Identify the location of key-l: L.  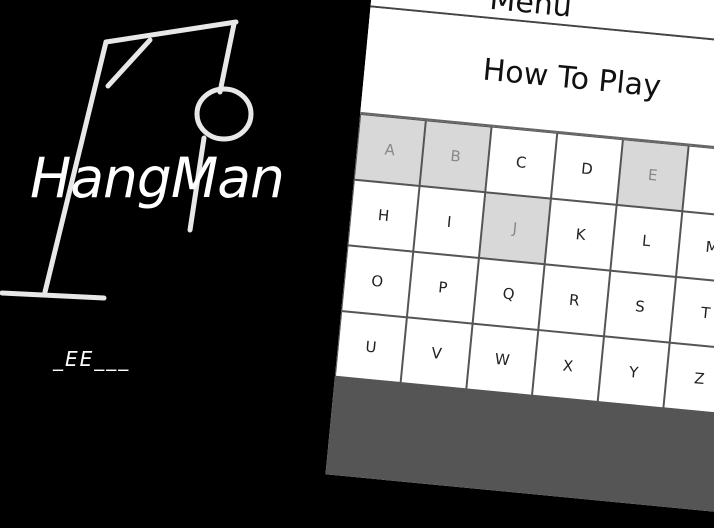
(646, 240).